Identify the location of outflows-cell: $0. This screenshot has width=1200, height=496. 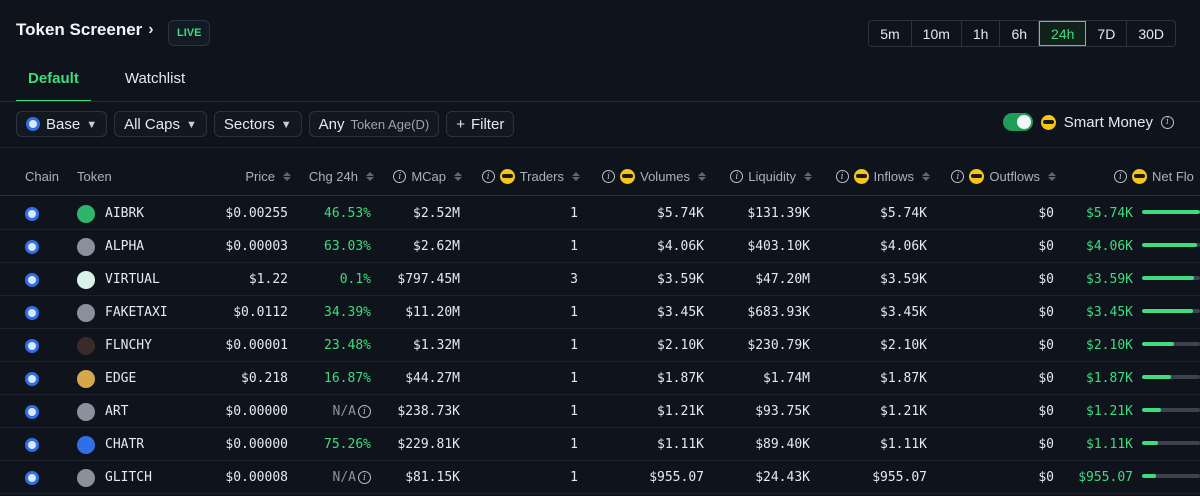
(1046, 378).